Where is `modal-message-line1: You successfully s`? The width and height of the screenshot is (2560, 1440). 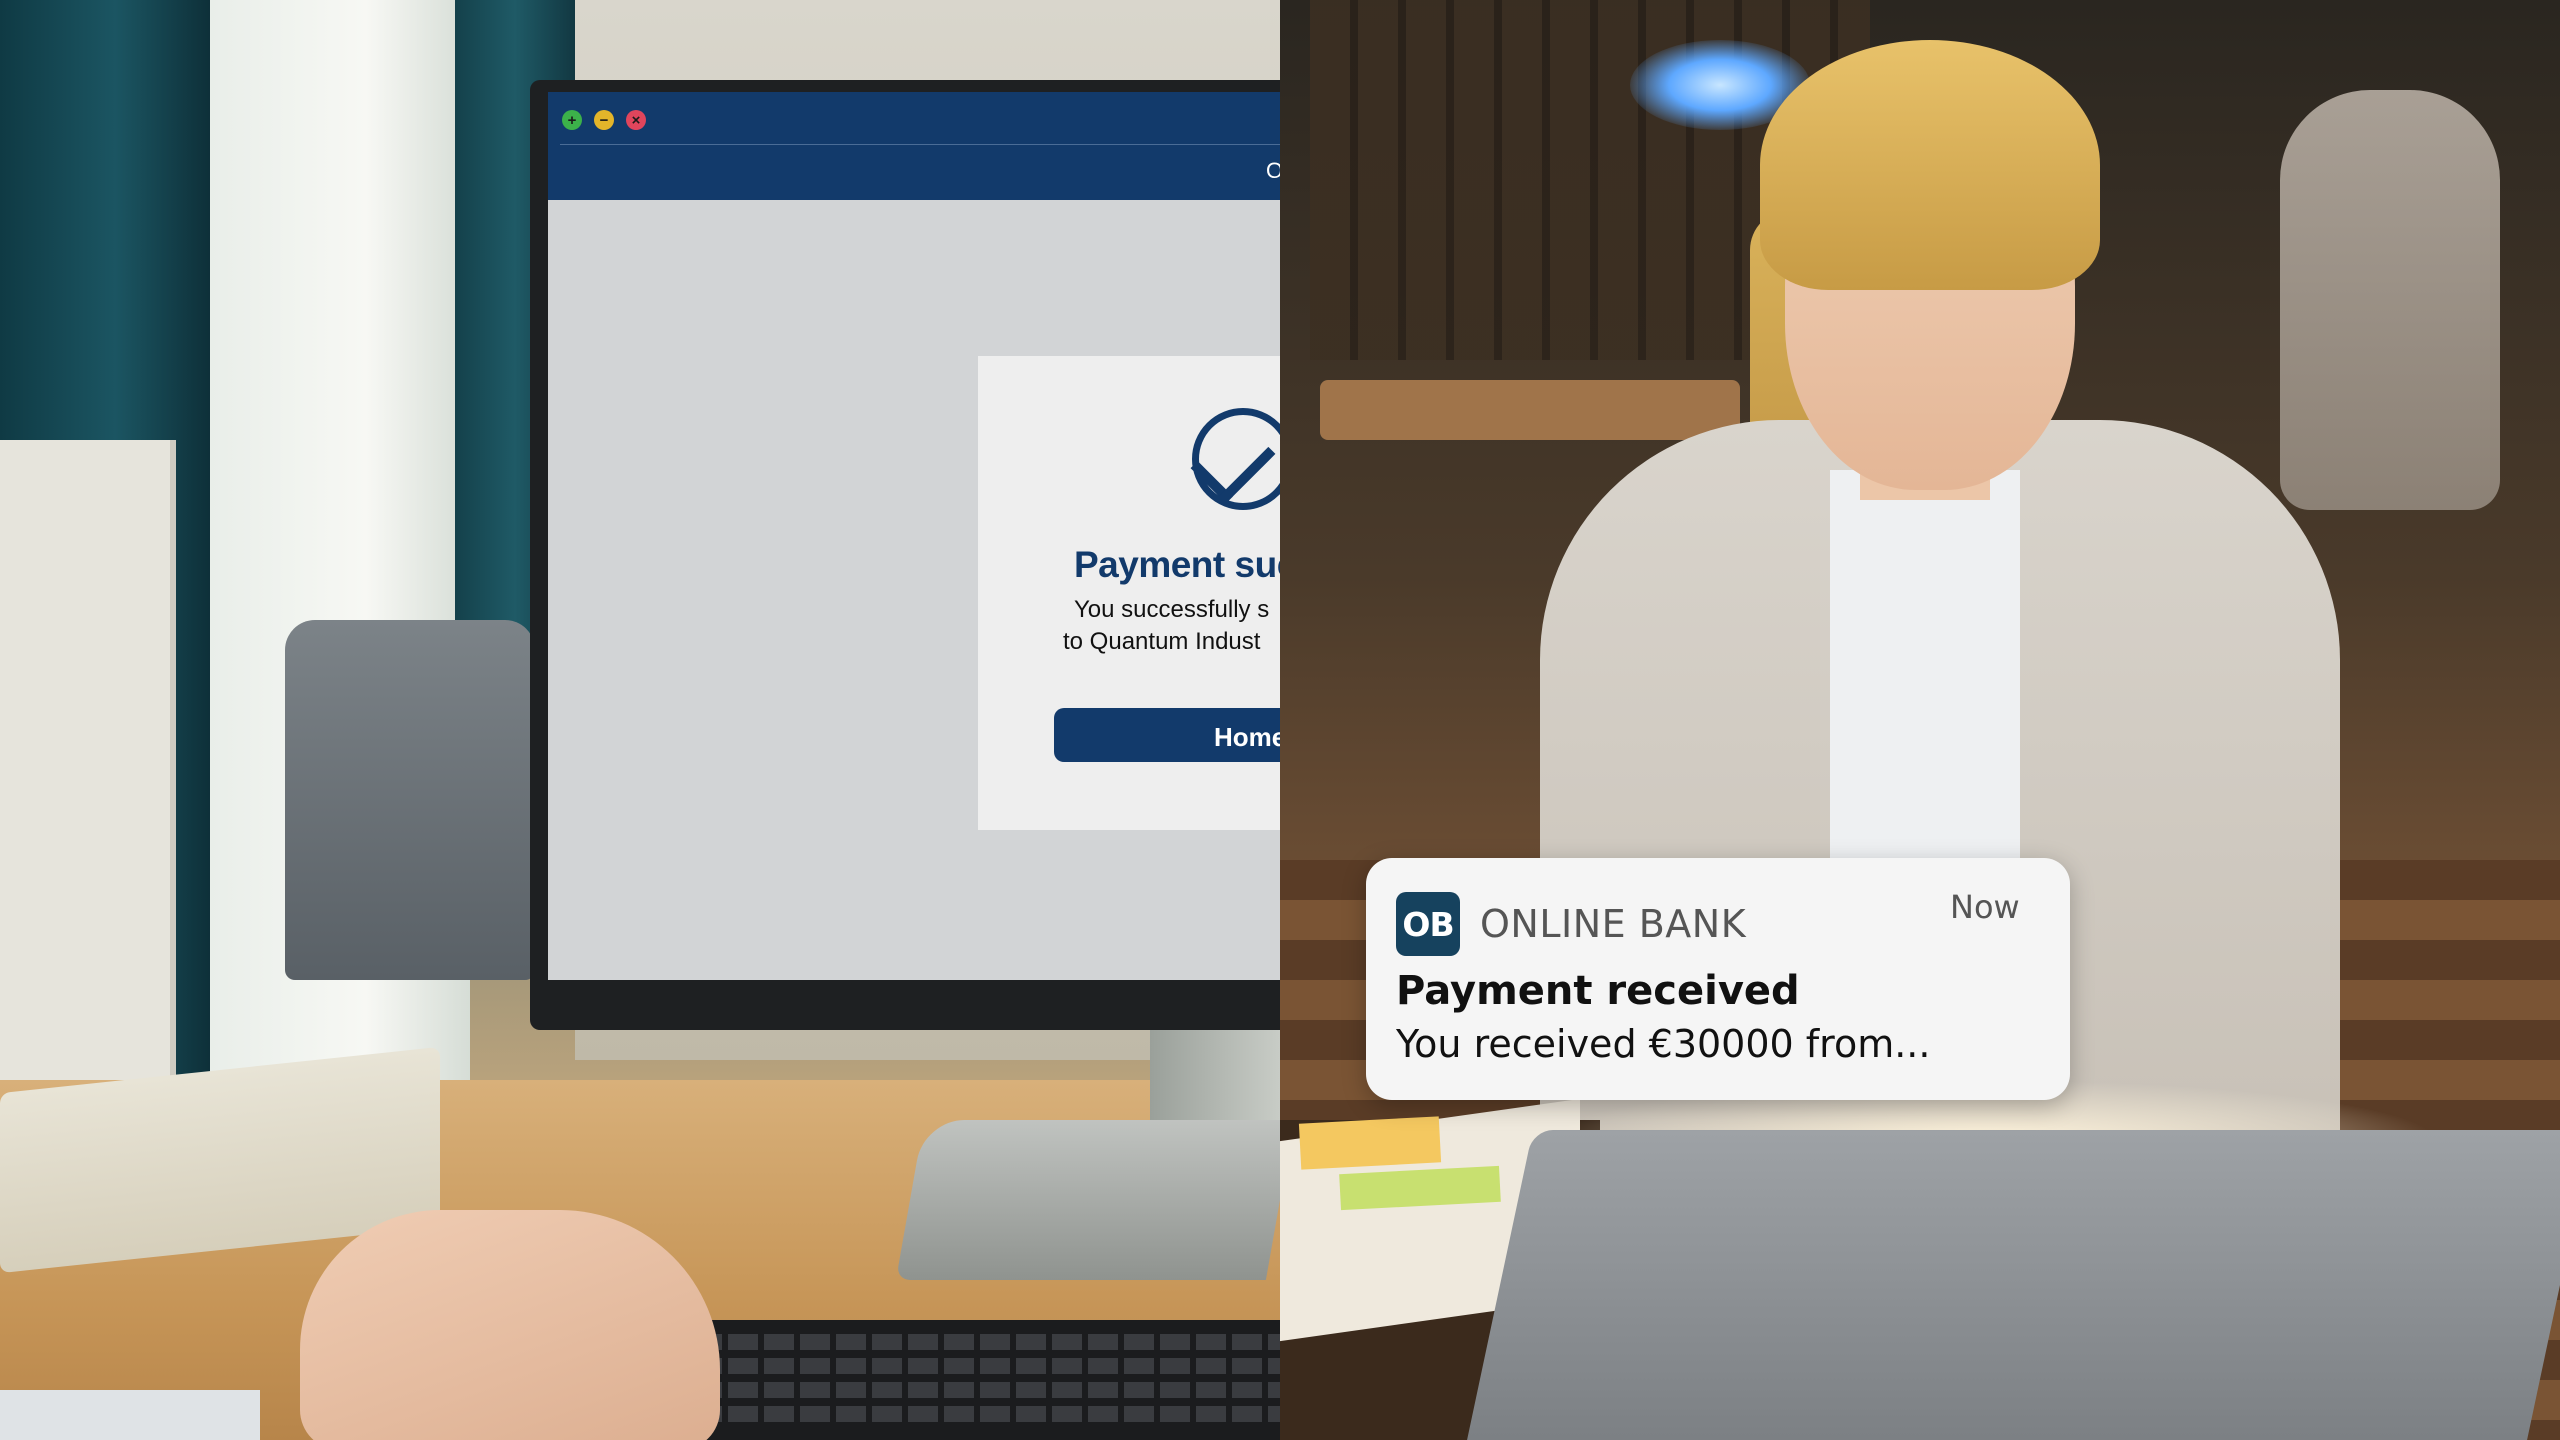
modal-message-line1: You successfully s is located at coordinates (1172, 609).